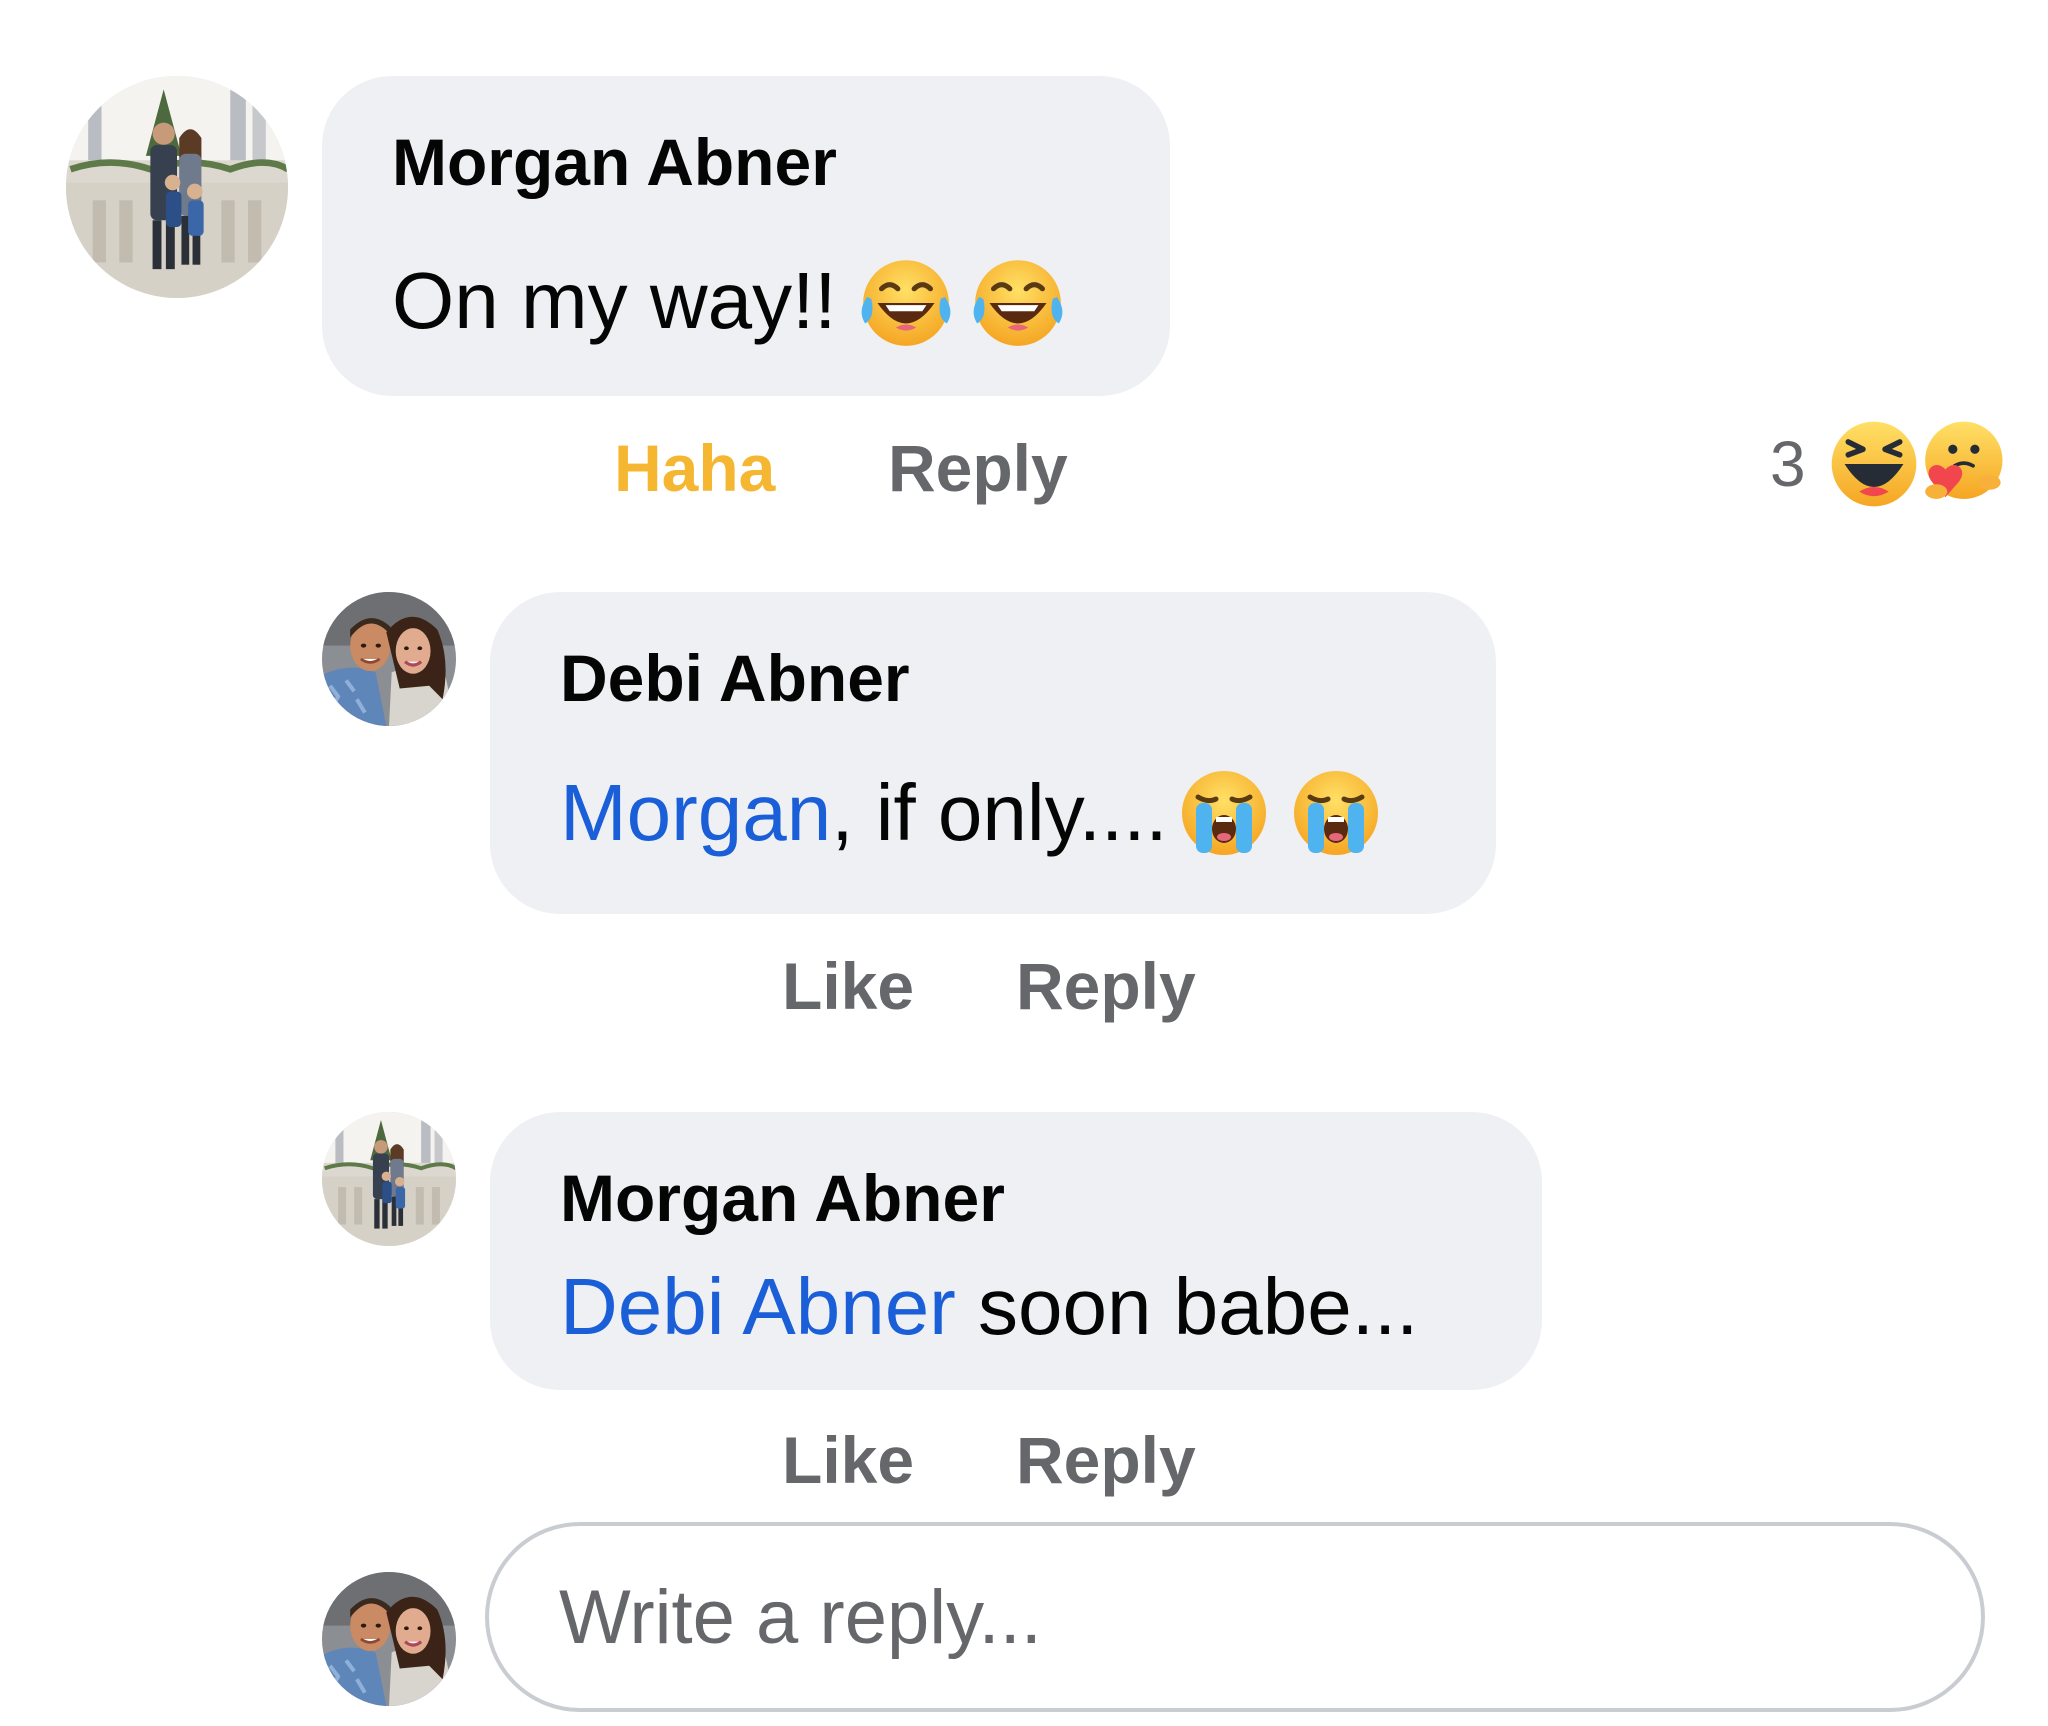 This screenshot has height=1726, width=2048. What do you see at coordinates (782, 1198) in the screenshot?
I see `reply-author: Morgan Abner` at bounding box center [782, 1198].